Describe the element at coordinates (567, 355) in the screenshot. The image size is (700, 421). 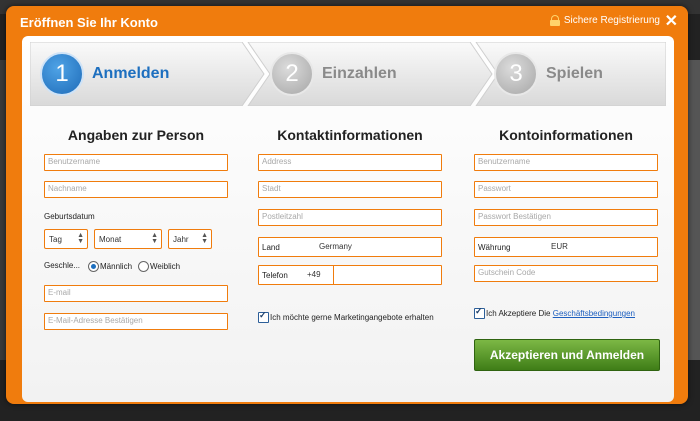
I see `submit-button: Akzeptieren und Anmelden` at that location.